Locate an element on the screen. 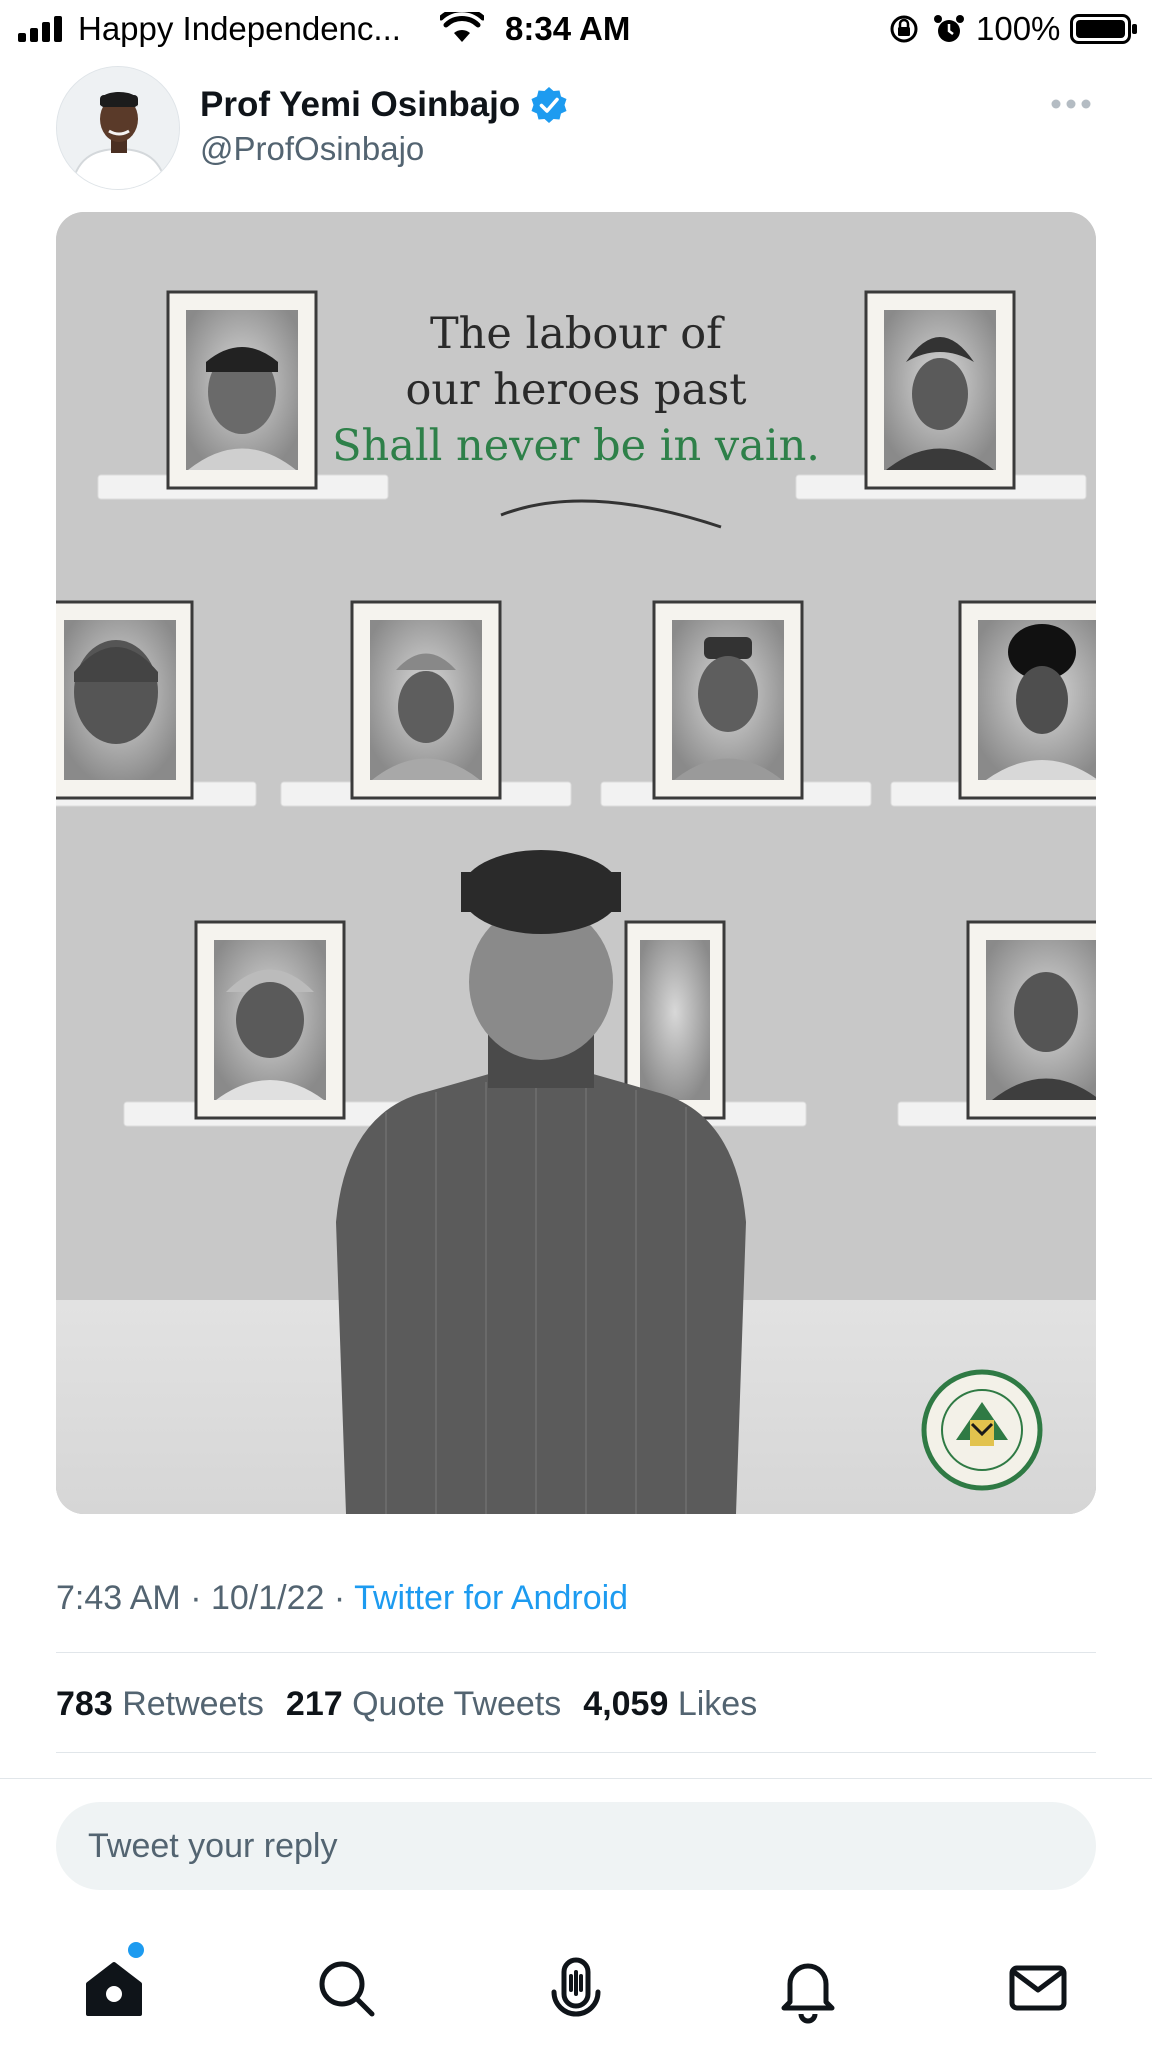 Image resolution: width=1152 pixels, height=2048 pixels. retweets-label: Retweets is located at coordinates (193, 1704).